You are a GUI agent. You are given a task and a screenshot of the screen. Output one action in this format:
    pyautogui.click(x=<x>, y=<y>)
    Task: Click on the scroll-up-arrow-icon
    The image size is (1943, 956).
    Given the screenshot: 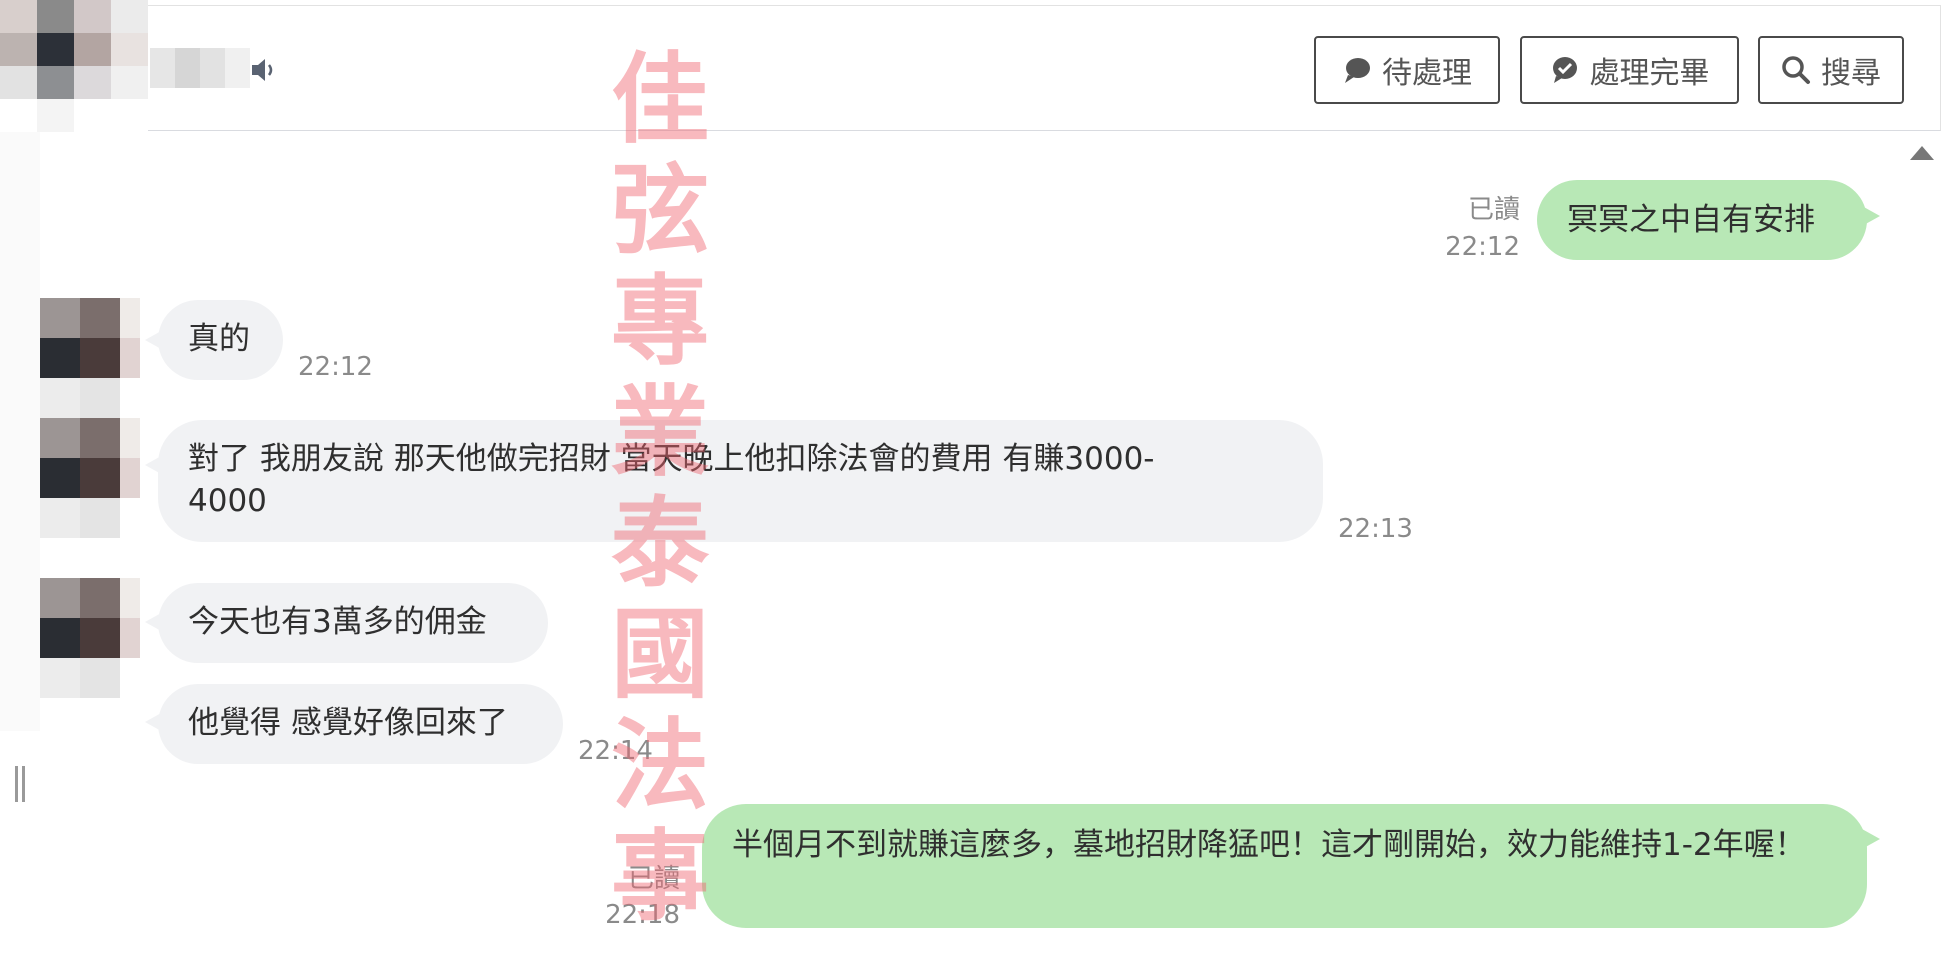 What is the action you would take?
    pyautogui.click(x=1922, y=153)
    